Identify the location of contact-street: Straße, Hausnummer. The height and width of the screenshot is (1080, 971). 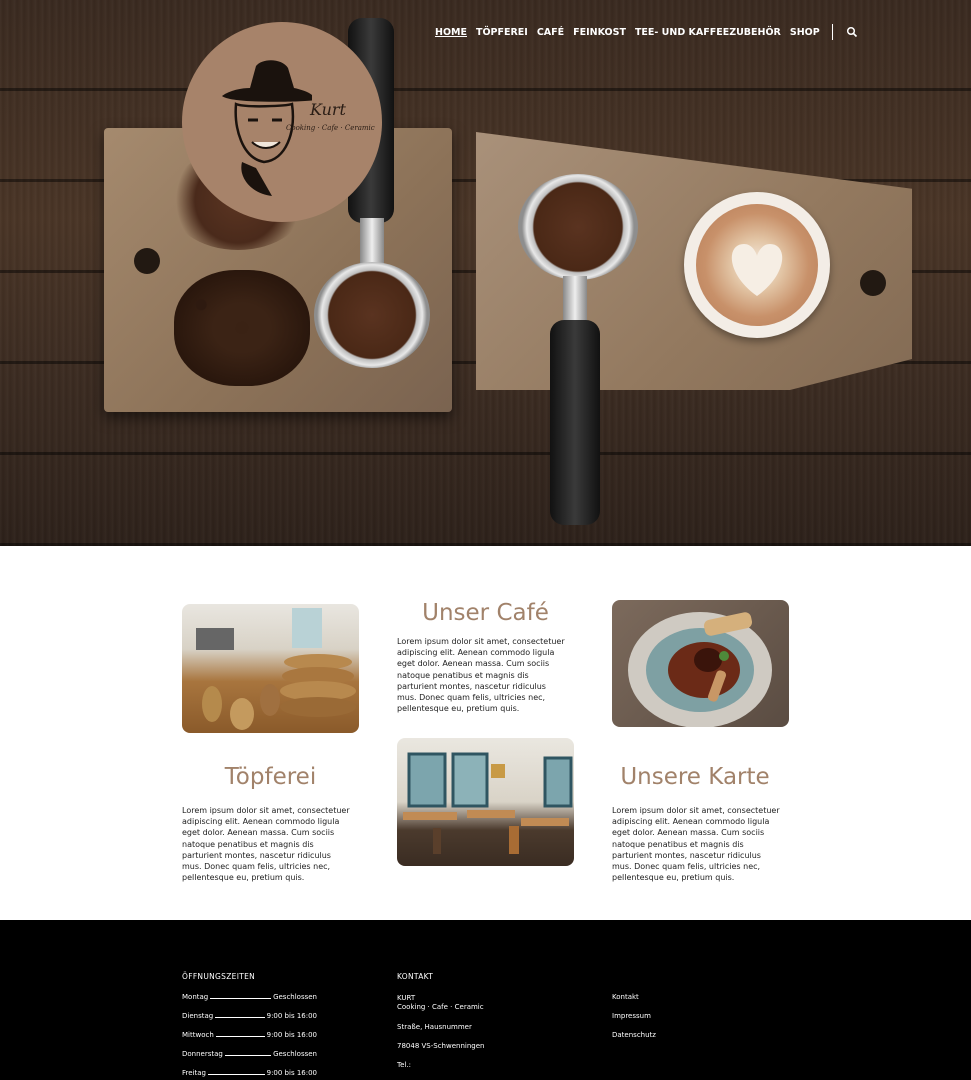
(434, 1027).